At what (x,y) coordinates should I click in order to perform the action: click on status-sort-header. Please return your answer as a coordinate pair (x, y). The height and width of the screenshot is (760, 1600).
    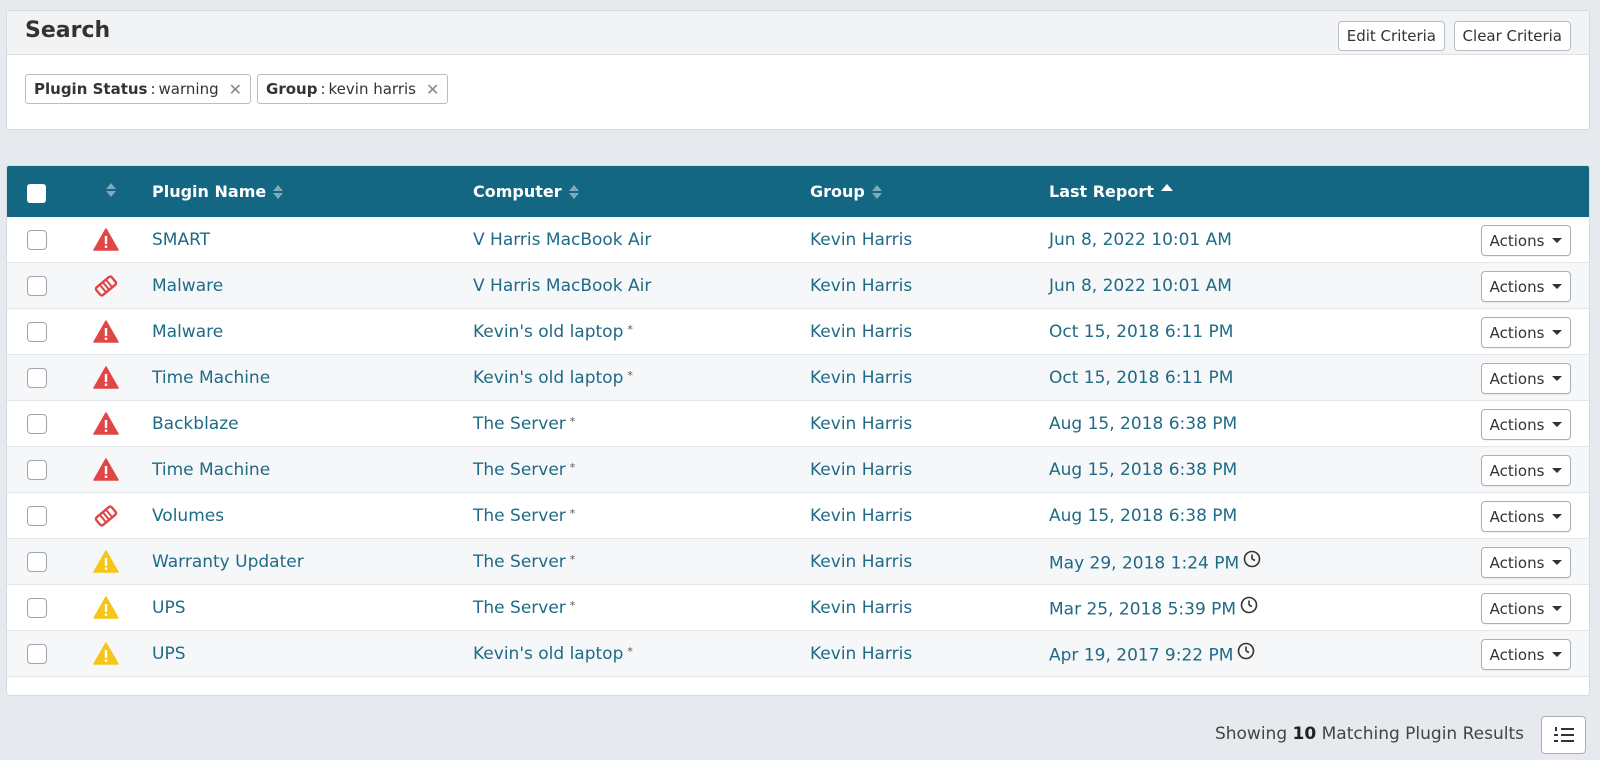
    Looking at the image, I should click on (107, 190).